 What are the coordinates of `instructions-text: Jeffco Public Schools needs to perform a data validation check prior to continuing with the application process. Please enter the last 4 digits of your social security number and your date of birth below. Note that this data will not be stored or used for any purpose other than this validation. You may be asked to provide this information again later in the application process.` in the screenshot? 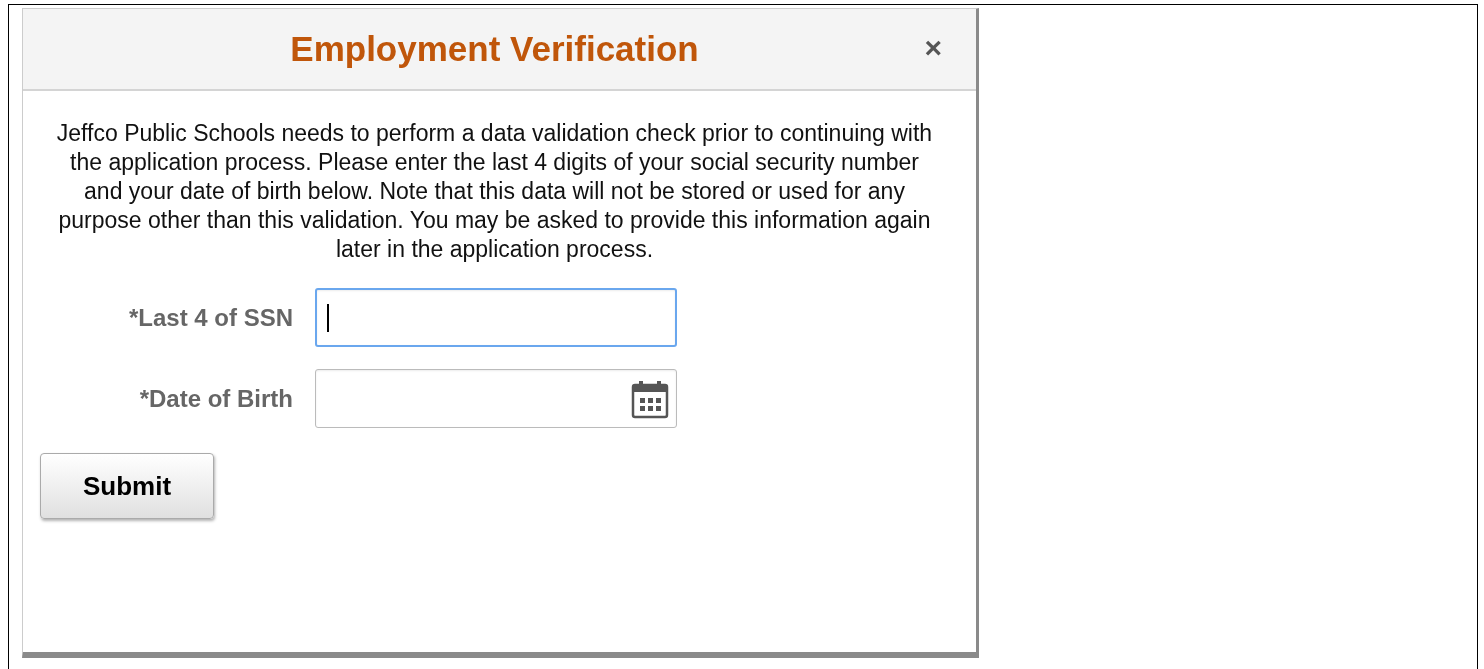 It's located at (494, 191).